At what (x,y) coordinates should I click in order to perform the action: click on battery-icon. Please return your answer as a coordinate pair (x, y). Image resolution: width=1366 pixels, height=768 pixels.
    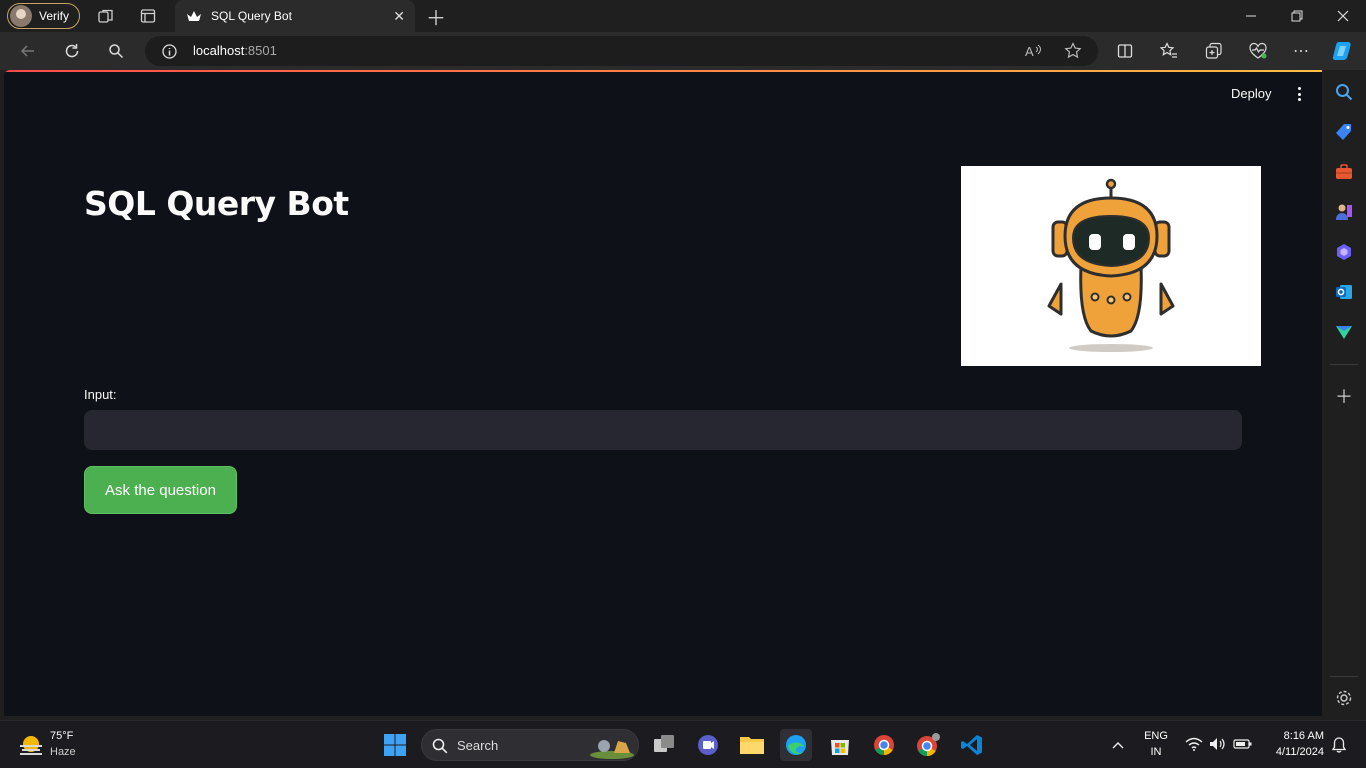
    Looking at the image, I should click on (1243, 744).